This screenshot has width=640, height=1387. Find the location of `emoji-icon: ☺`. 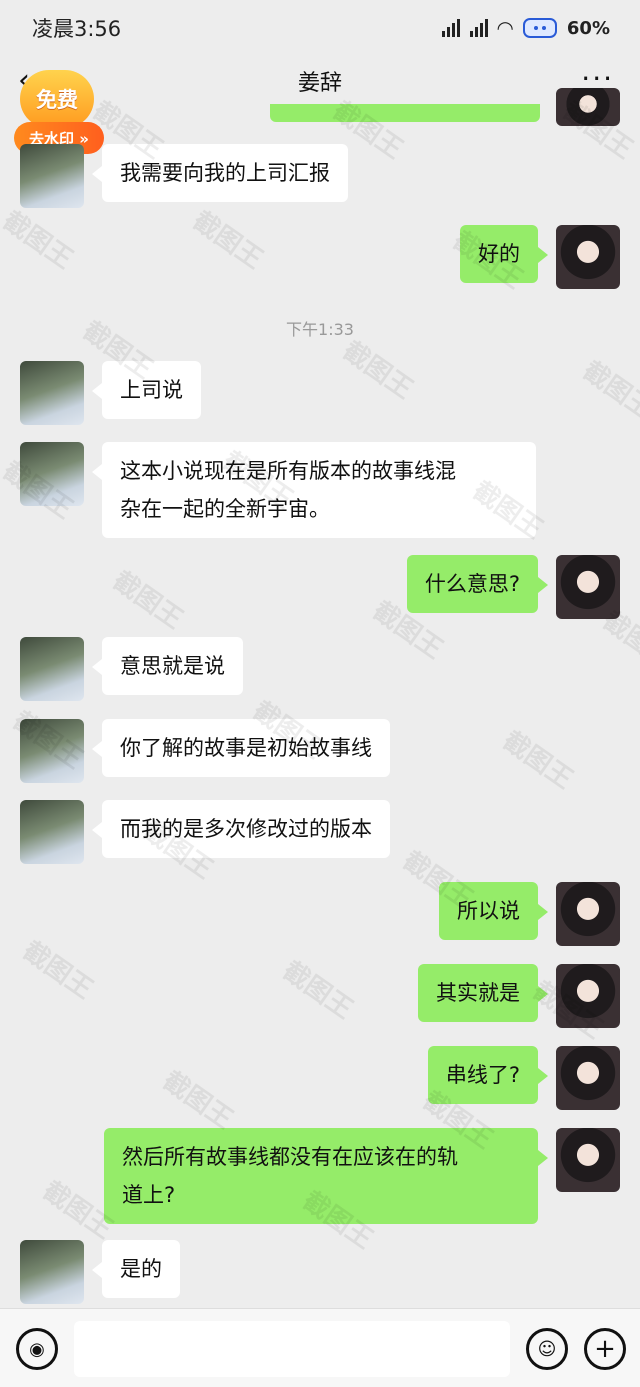

emoji-icon: ☺ is located at coordinates (547, 1349).